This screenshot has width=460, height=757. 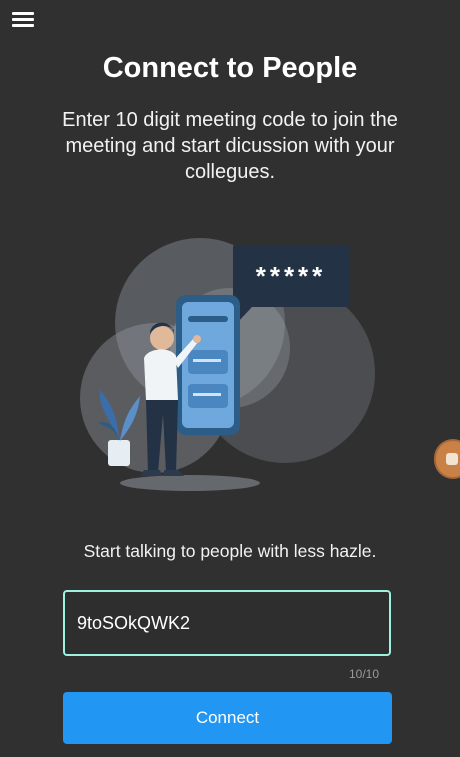 What do you see at coordinates (227, 718) in the screenshot?
I see `connect-button: Connect` at bounding box center [227, 718].